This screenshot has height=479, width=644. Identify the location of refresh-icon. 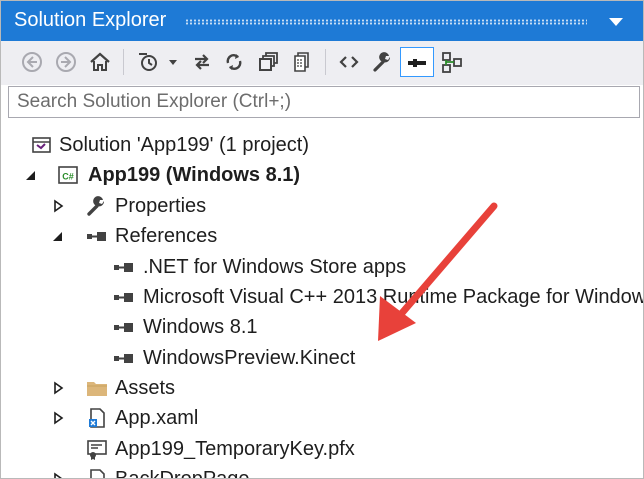
(234, 62).